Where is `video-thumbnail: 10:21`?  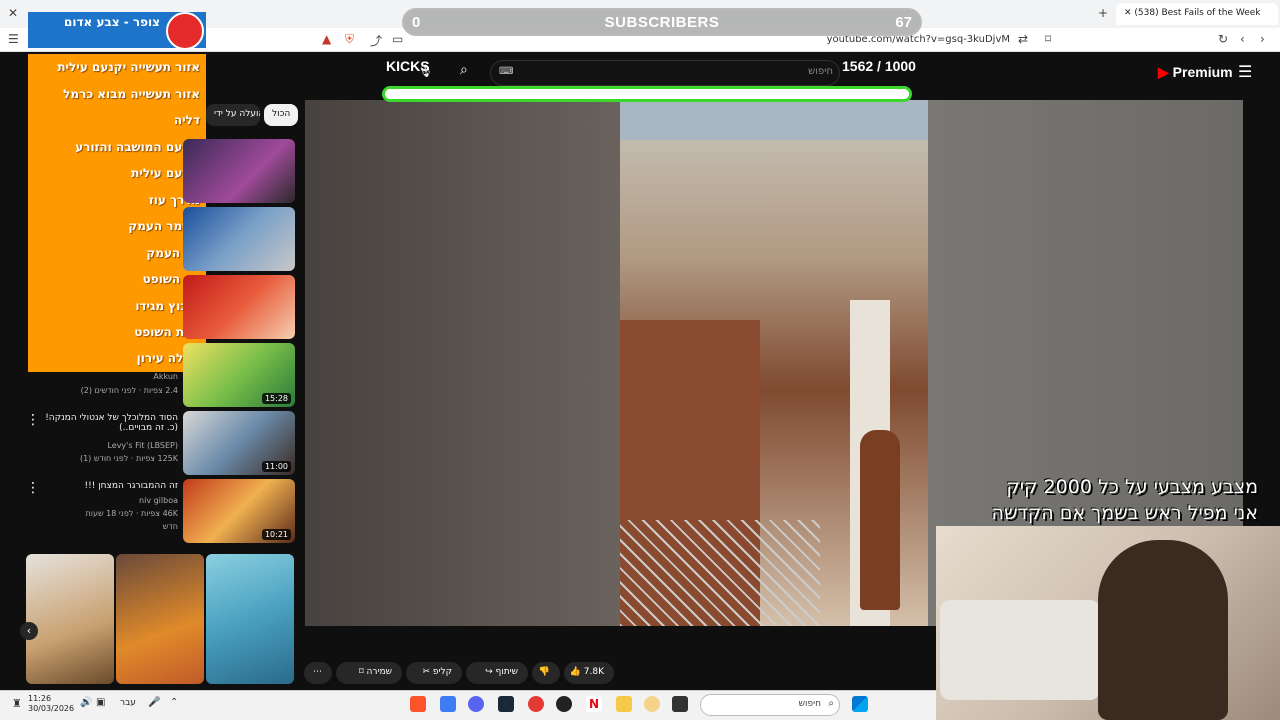 video-thumbnail: 10:21 is located at coordinates (239, 511).